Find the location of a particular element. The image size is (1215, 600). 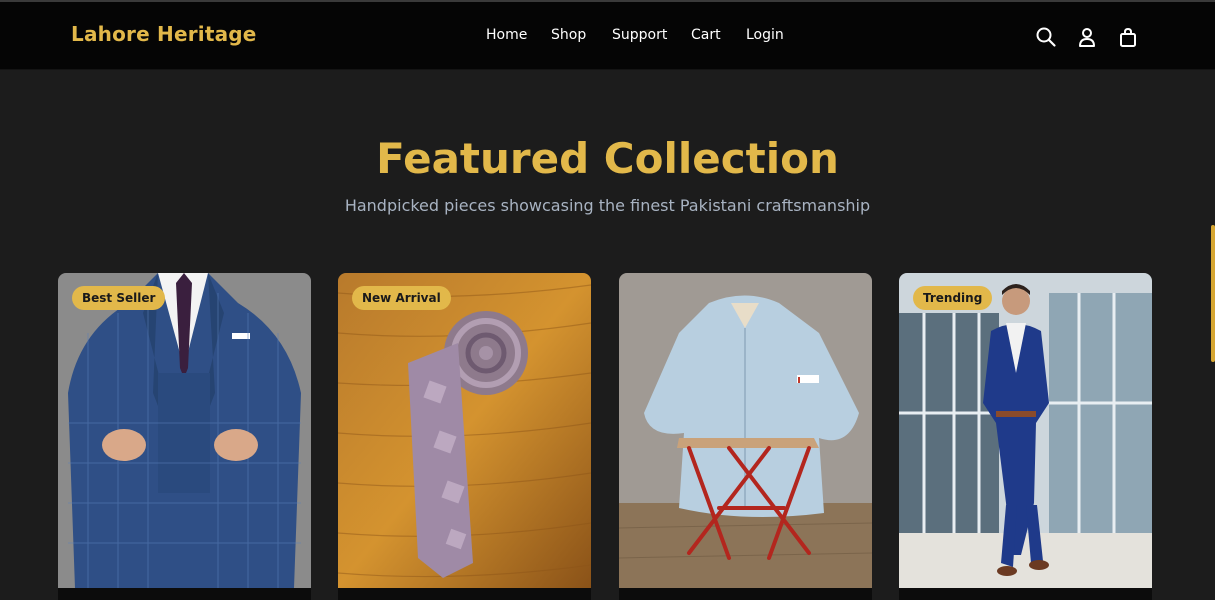

nav-link-cart: Cart is located at coordinates (706, 35).